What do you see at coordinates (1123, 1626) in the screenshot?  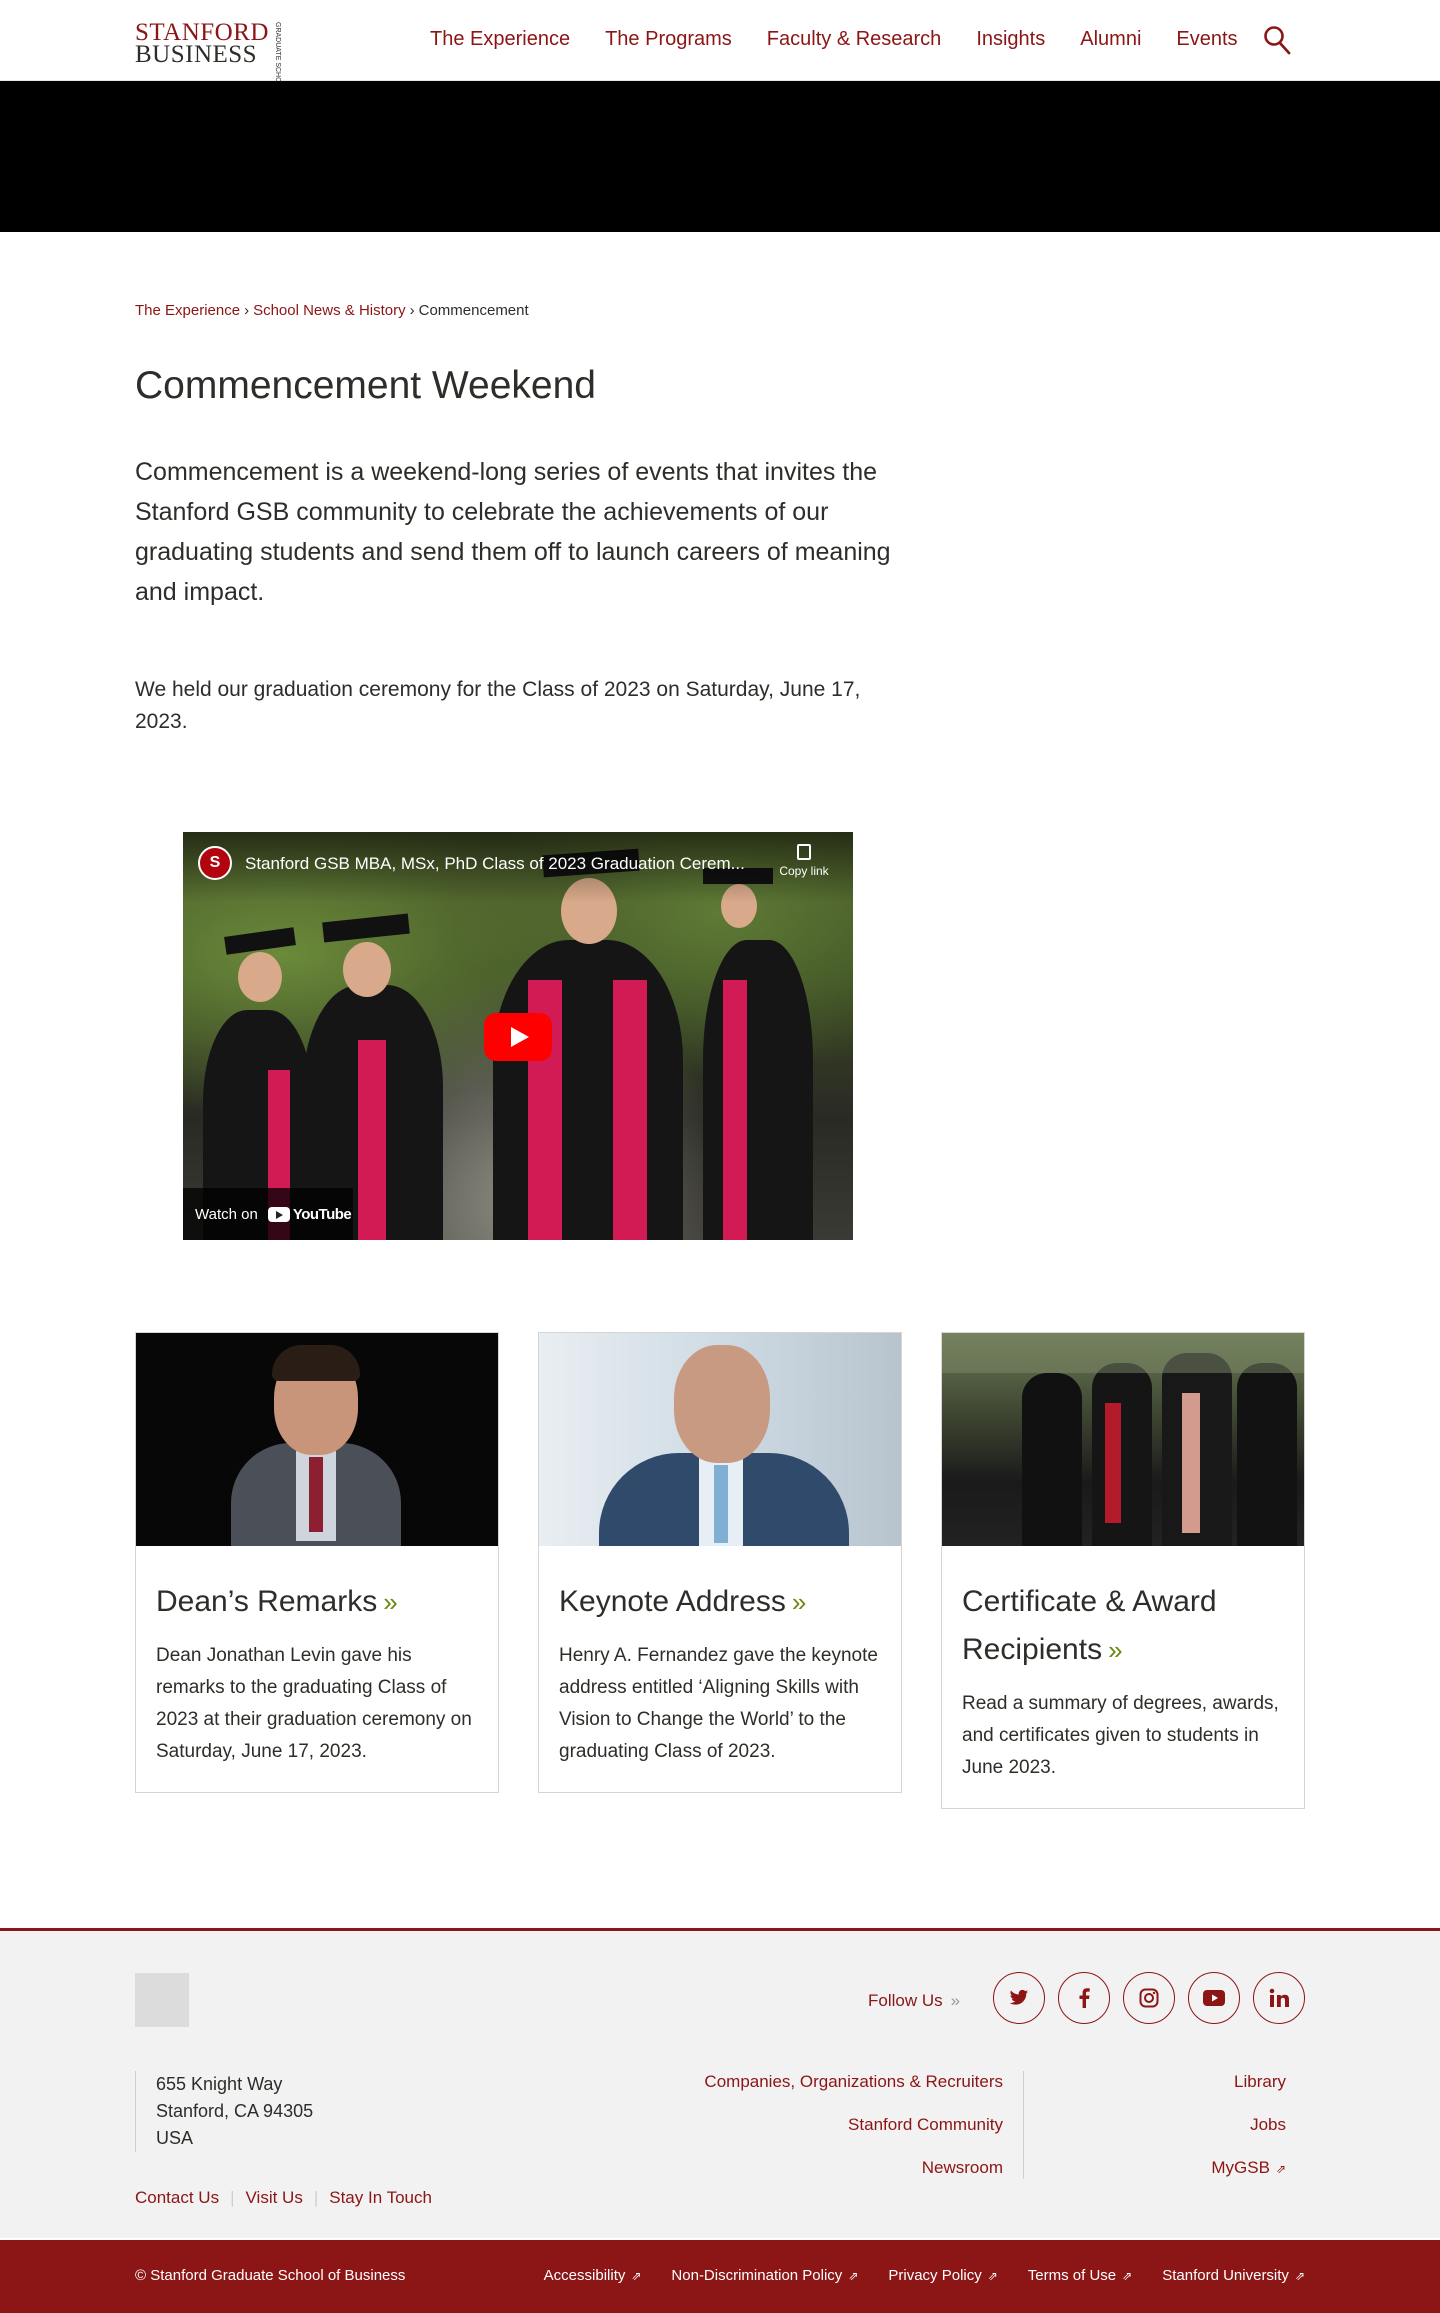 I see `card-title: Certificate & Award Recipients»` at bounding box center [1123, 1626].